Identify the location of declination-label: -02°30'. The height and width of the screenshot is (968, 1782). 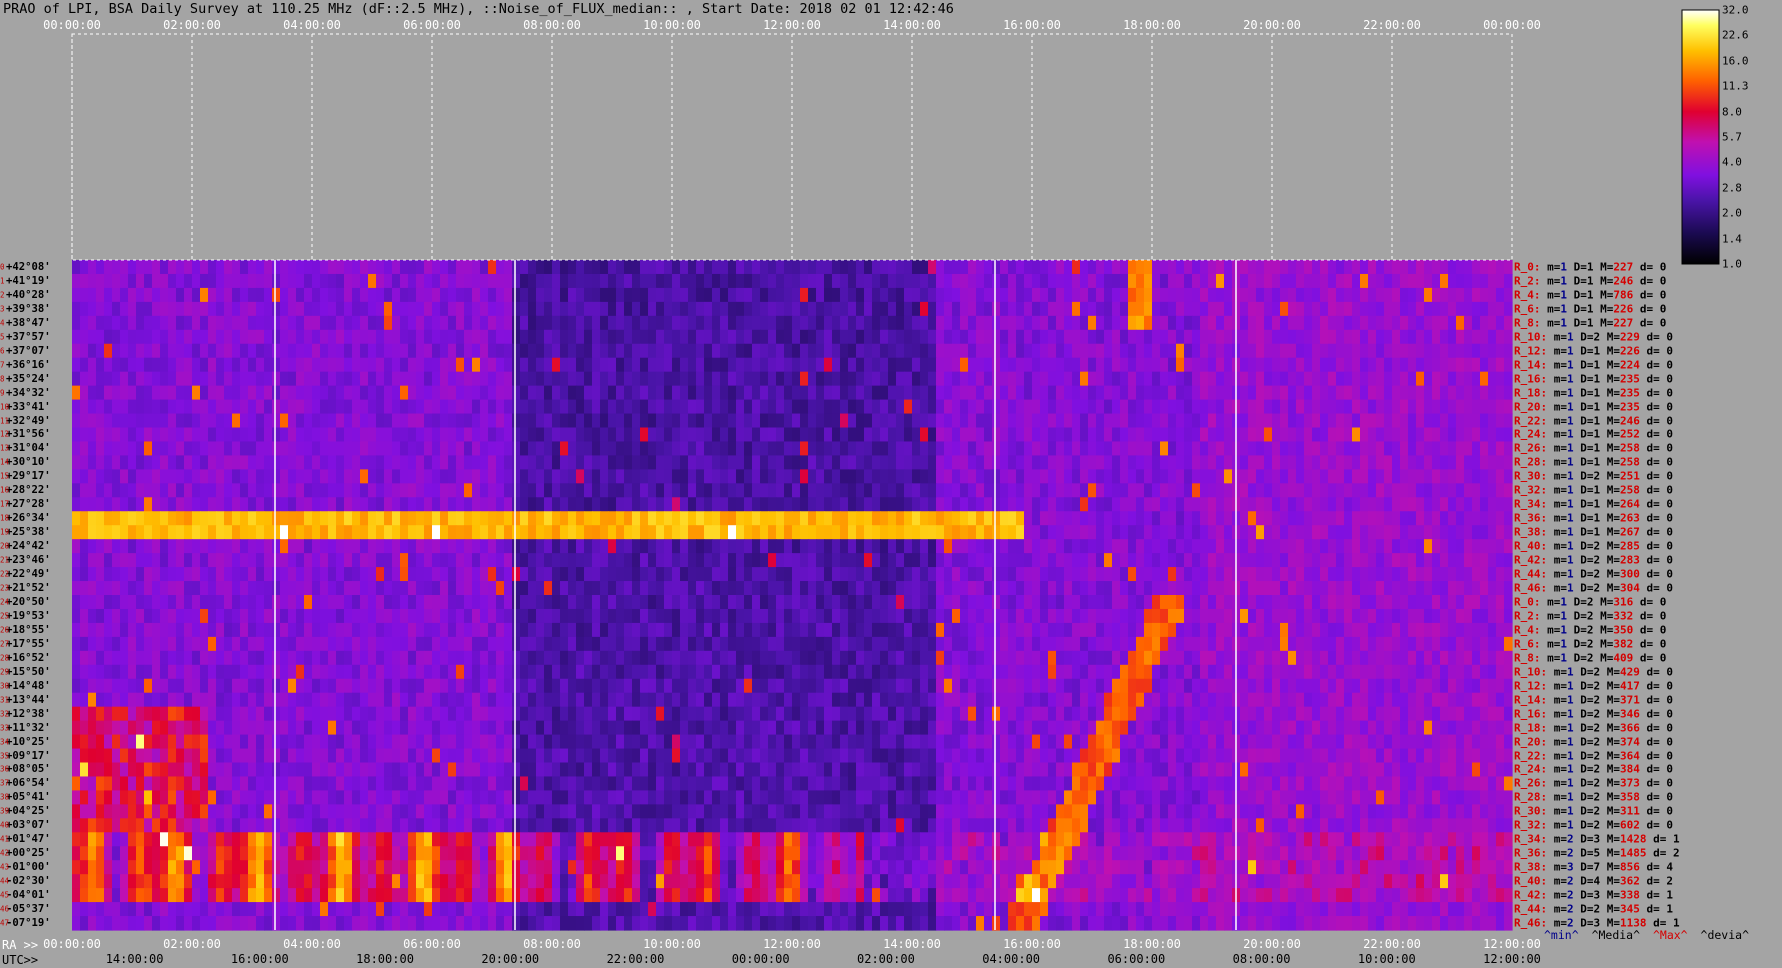
(28, 881).